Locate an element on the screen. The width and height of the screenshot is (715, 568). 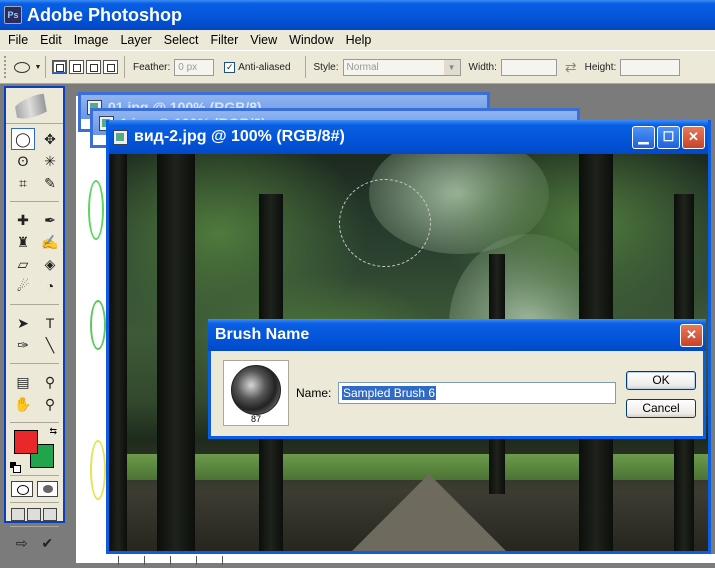
menu-help: Help is located at coordinates (359, 40).